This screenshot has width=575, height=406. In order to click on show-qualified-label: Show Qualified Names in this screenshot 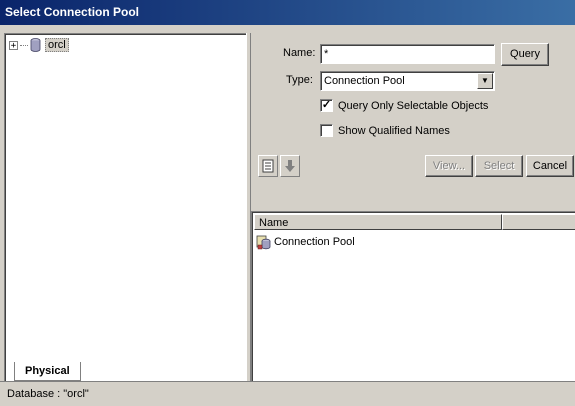, I will do `click(394, 131)`.